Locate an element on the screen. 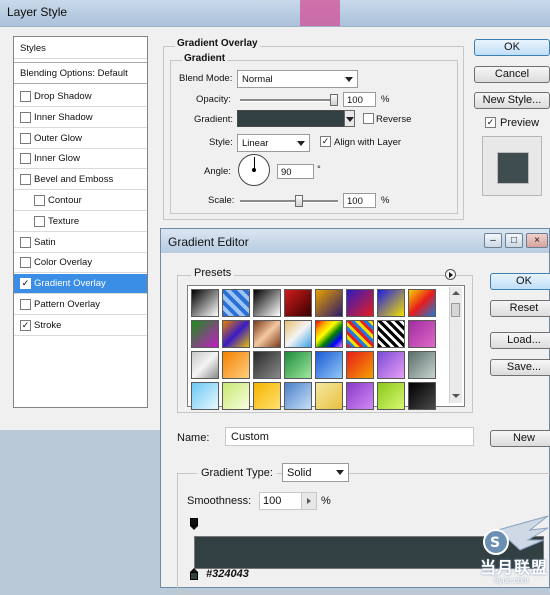 This screenshot has height=595, width=550. effect-item: Inner Shadow is located at coordinates (80, 118).